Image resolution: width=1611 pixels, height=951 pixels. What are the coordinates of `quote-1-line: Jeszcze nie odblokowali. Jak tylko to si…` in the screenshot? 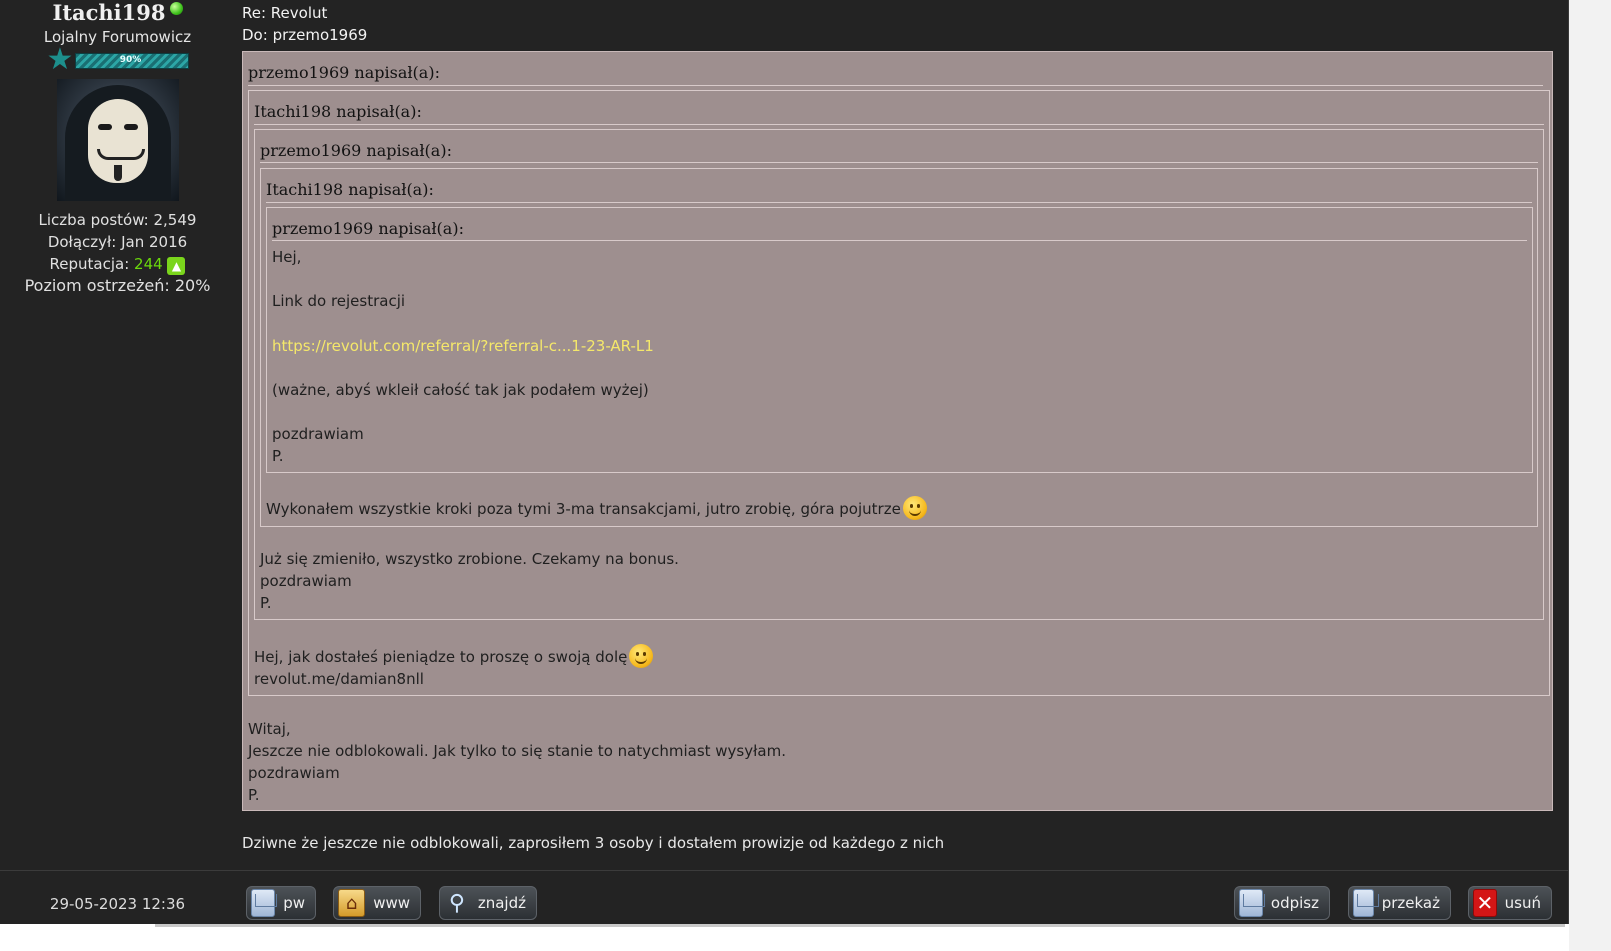 It's located at (517, 751).